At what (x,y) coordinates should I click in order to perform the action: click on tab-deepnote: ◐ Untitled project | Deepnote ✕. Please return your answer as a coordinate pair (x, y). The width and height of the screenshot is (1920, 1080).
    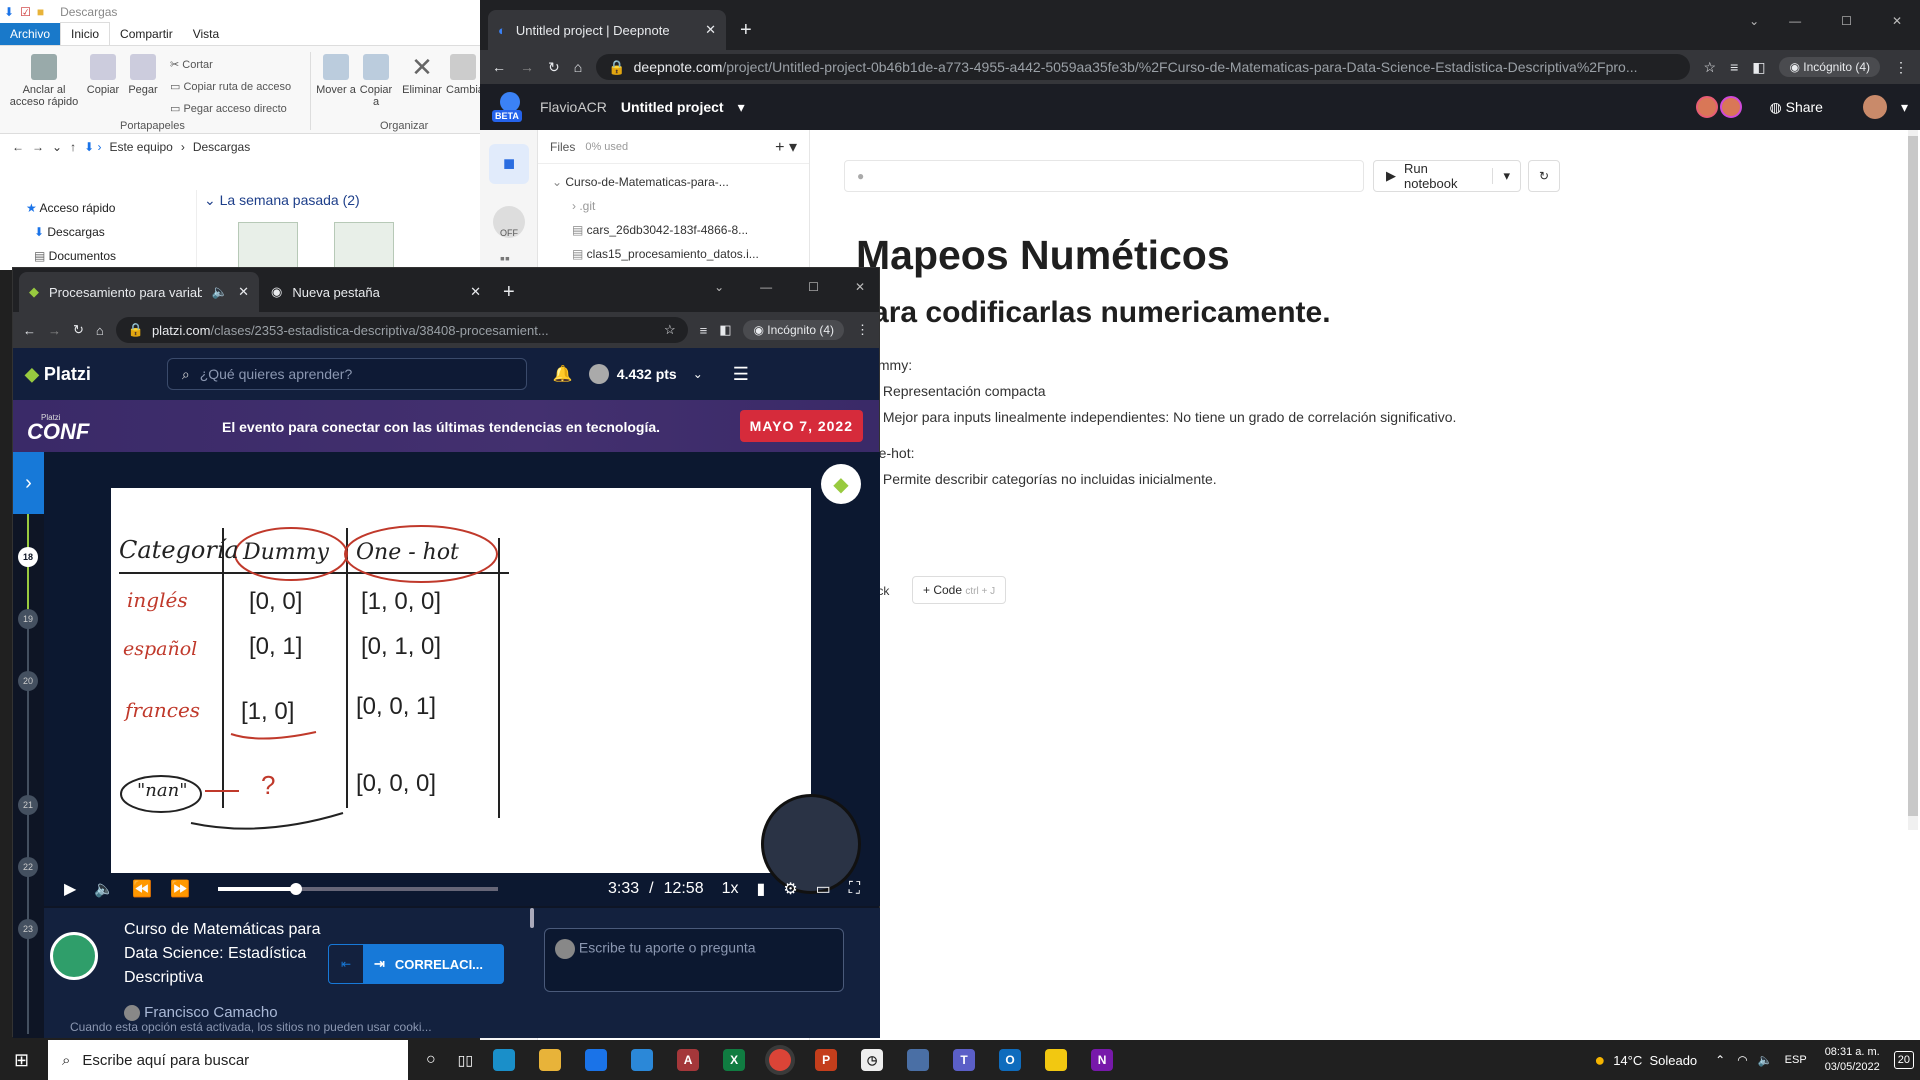
    Looking at the image, I should click on (607, 30).